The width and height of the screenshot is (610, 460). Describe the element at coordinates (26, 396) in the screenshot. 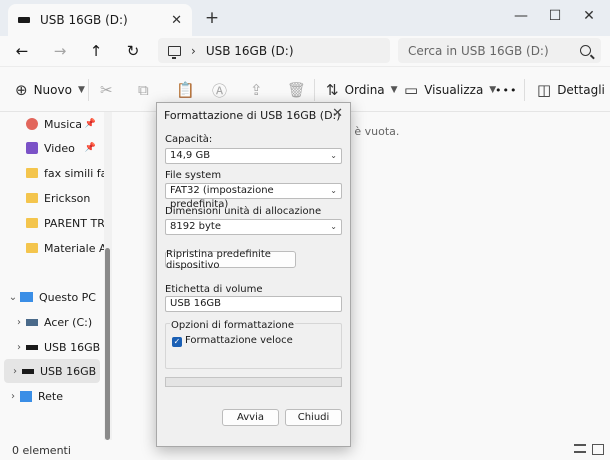

I see `network-icon` at that location.